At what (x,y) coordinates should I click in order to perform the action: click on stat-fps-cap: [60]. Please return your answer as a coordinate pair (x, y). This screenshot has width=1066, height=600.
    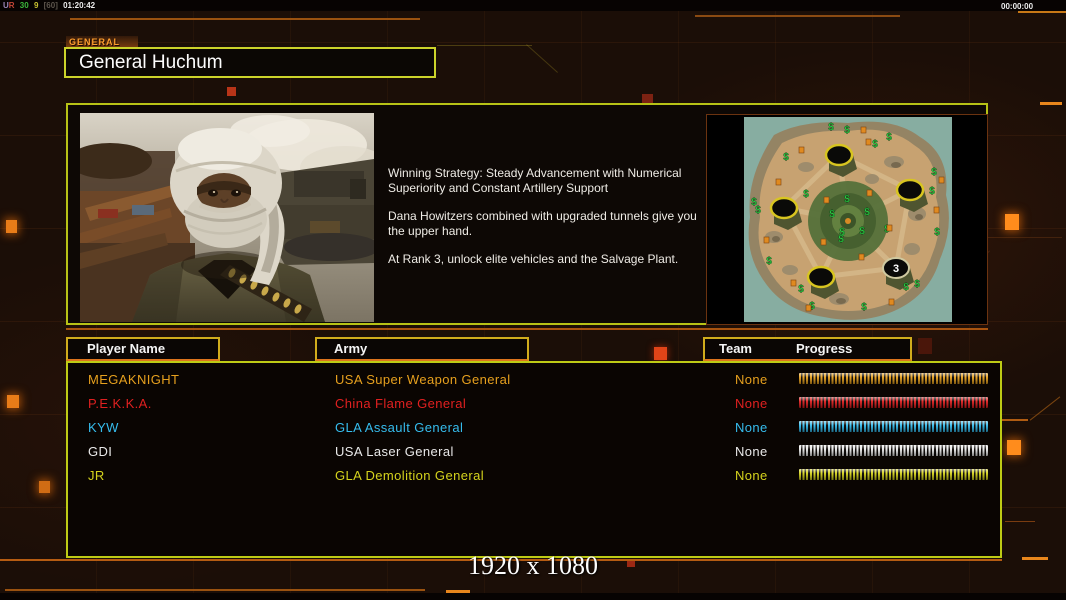
    Looking at the image, I should click on (50, 5).